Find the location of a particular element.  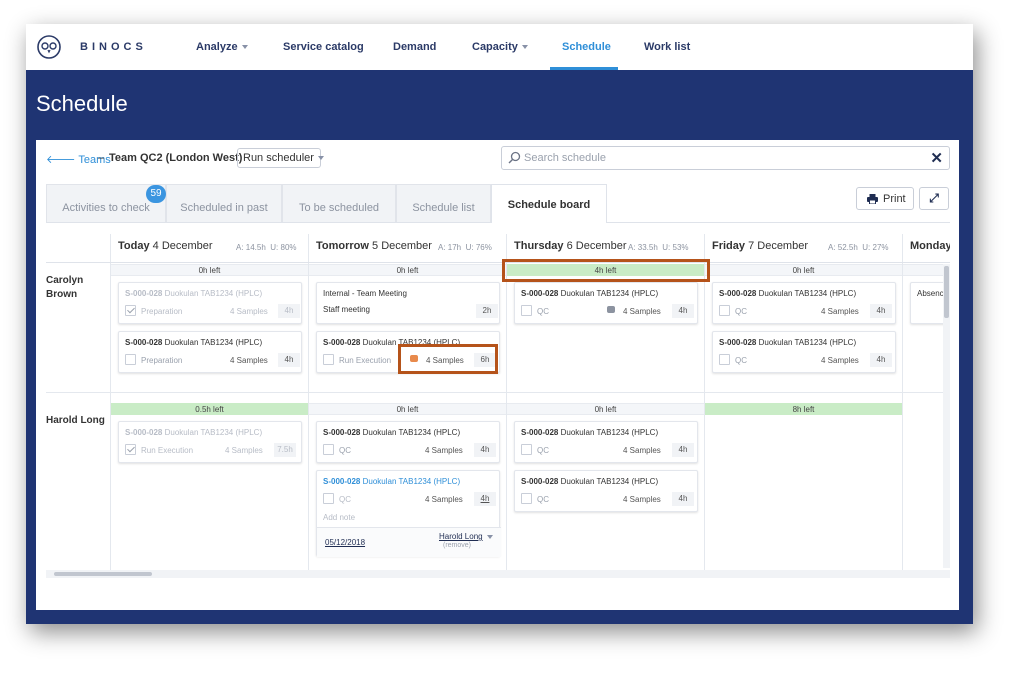

comment-icon is located at coordinates (611, 309).